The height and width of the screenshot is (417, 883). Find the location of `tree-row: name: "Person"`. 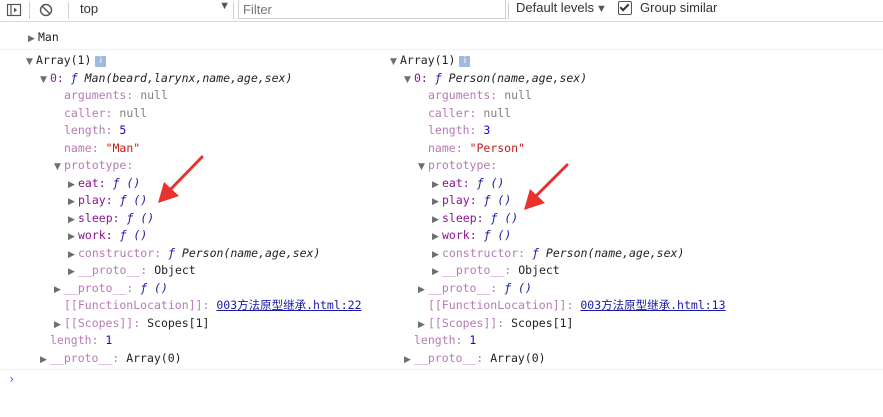

tree-row: name: "Person" is located at coordinates (476, 148).